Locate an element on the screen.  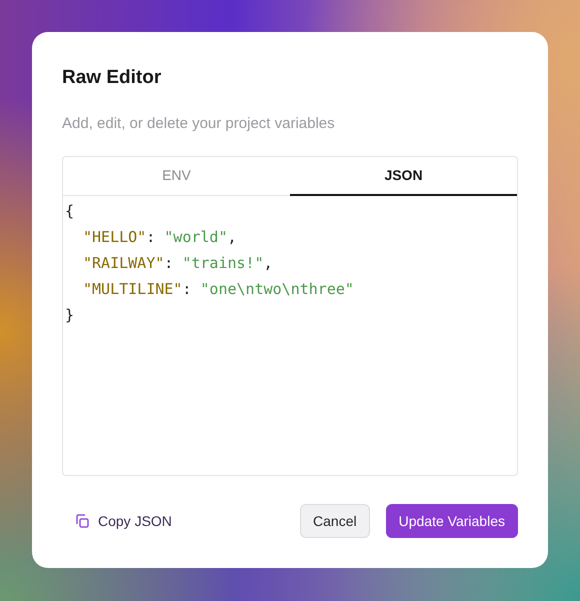
dialog-title: Raw Editor is located at coordinates (112, 78).